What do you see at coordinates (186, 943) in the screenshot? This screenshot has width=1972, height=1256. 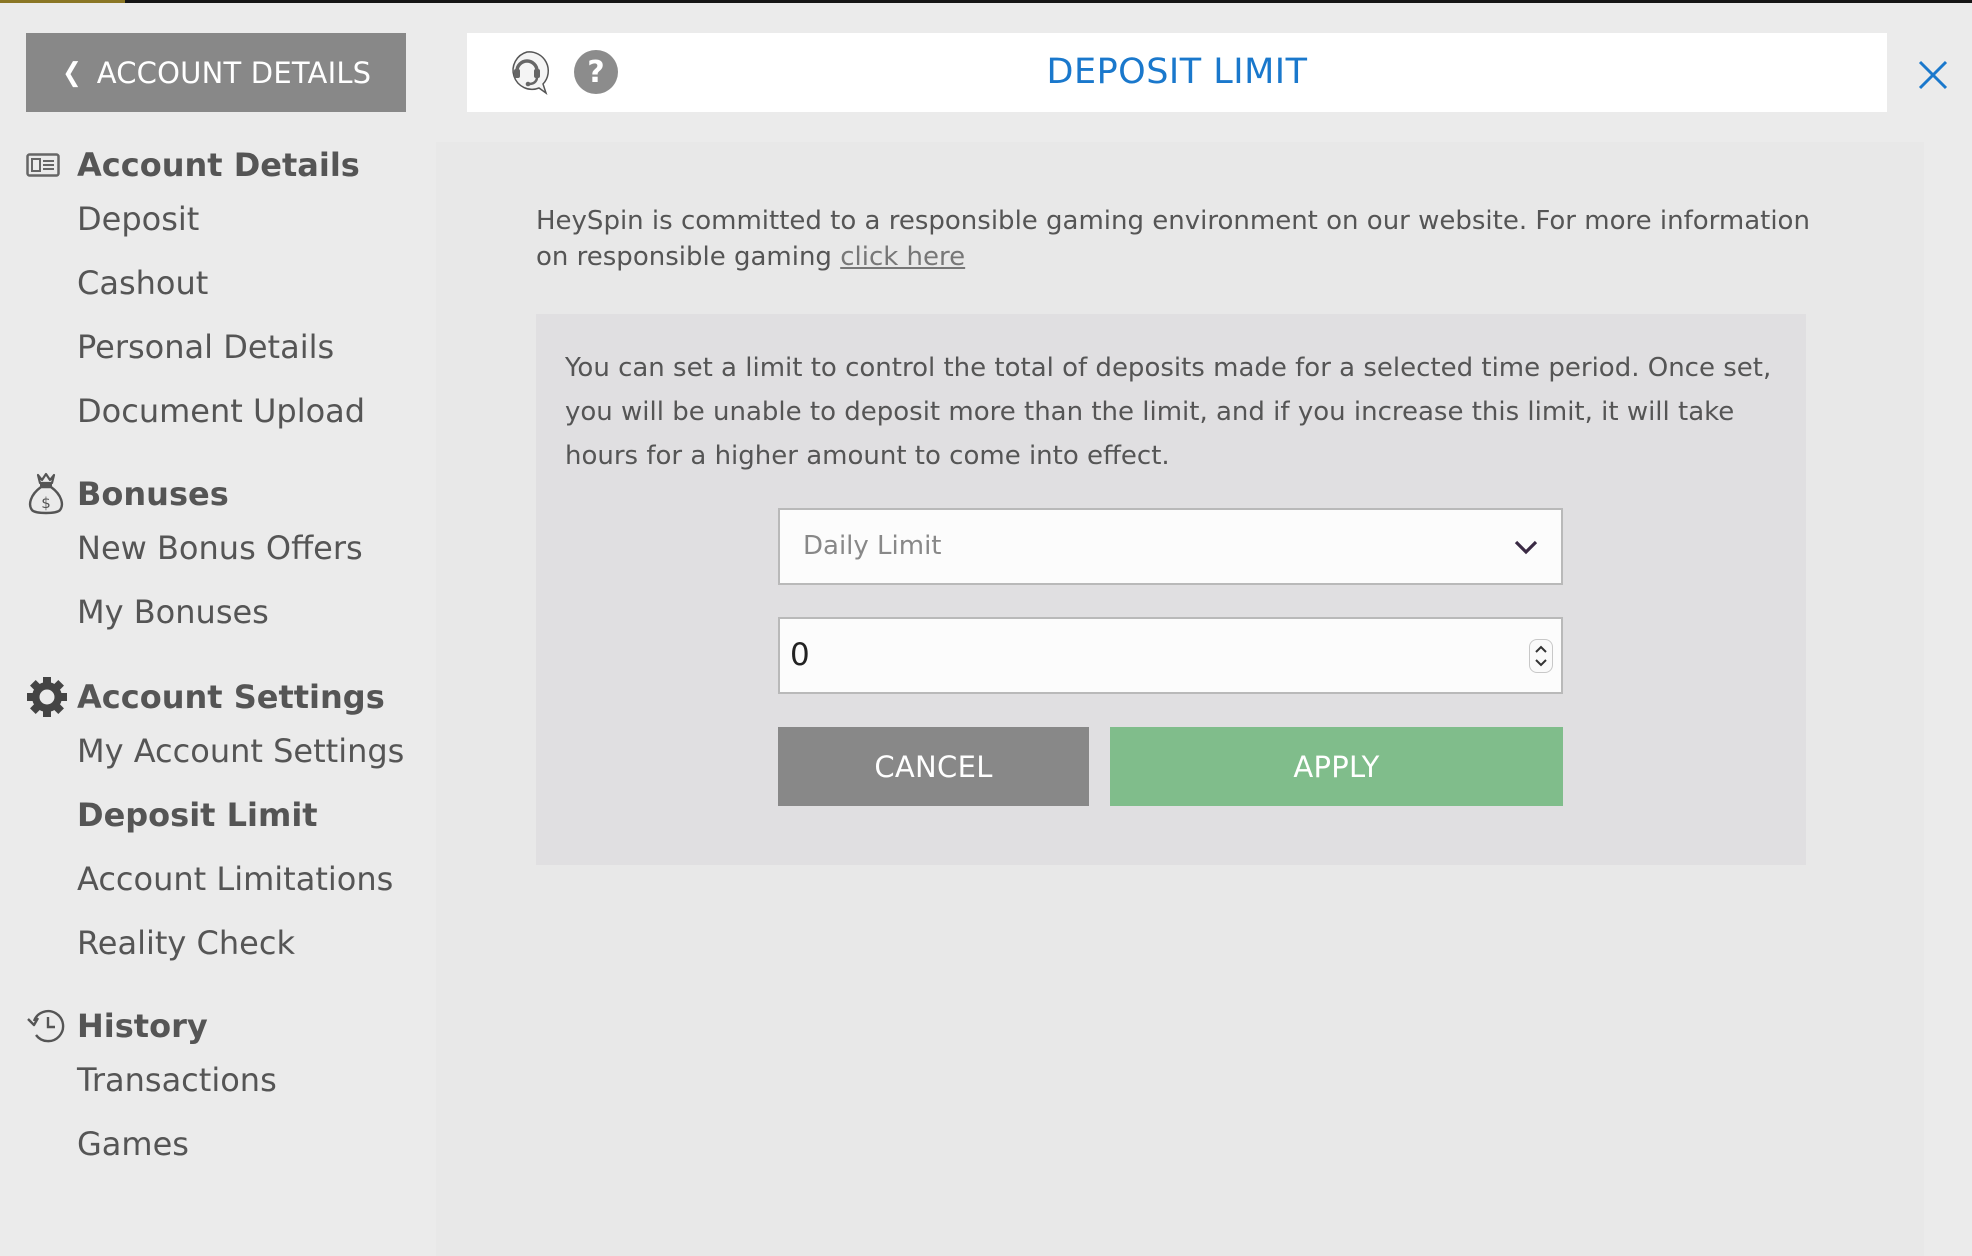 I see `sidebar-item-reality-check: Reality Check` at bounding box center [186, 943].